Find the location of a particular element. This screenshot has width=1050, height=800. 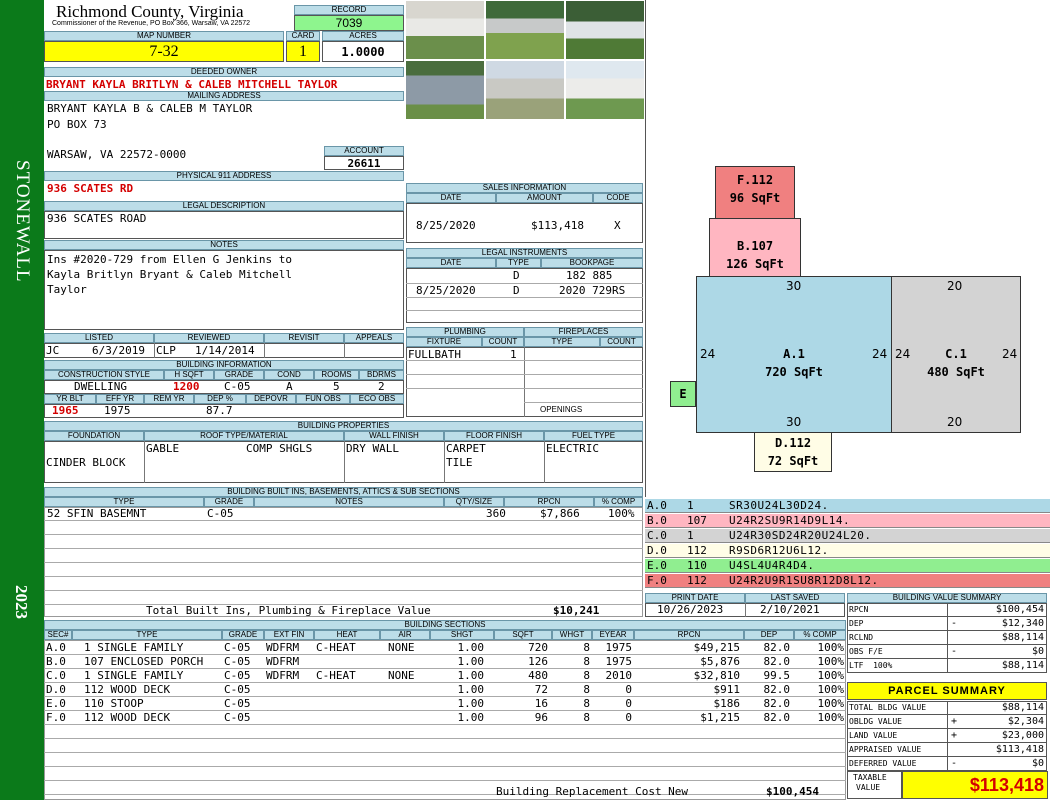

bii-col-qty: QTY/SIZE is located at coordinates (474, 502).